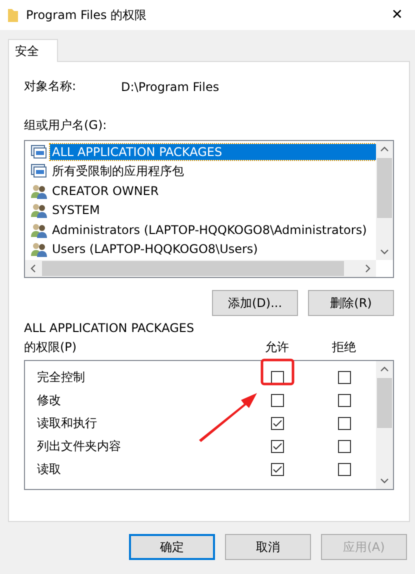 This screenshot has height=574, width=415. I want to click on remove-button: 删除(R), so click(351, 303).